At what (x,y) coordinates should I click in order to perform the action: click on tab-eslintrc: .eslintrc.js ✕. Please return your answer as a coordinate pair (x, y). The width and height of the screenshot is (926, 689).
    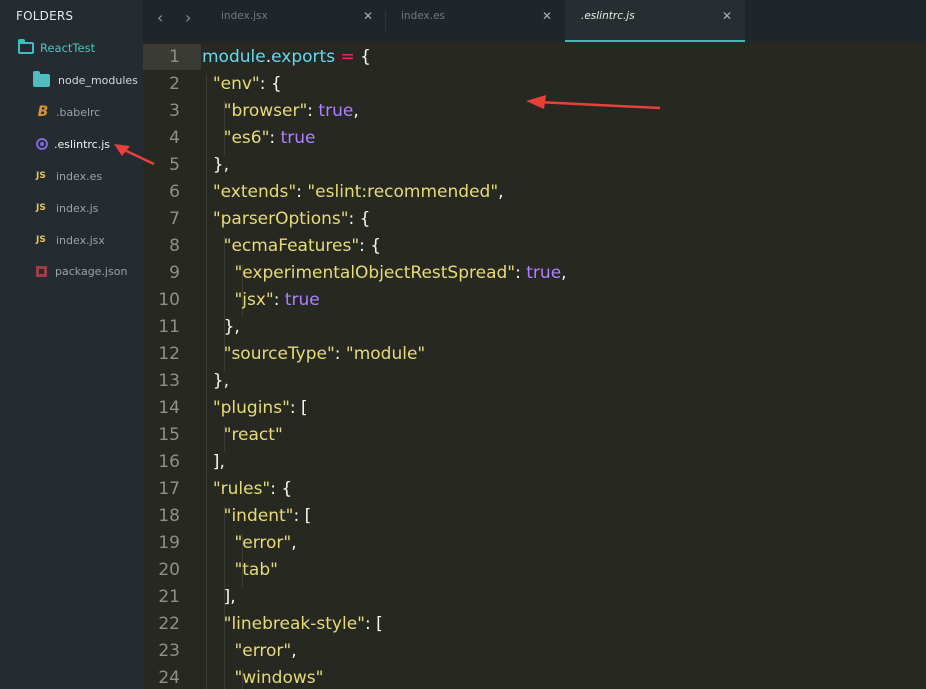
    Looking at the image, I should click on (655, 21).